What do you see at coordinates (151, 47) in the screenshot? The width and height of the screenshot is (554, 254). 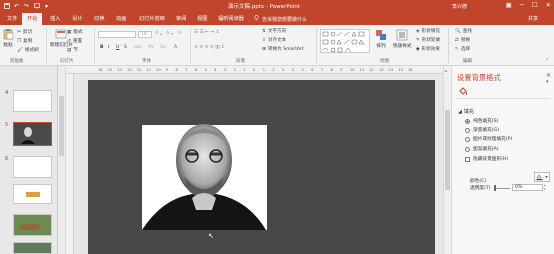 I see `char-spacing-icon: AV` at bounding box center [151, 47].